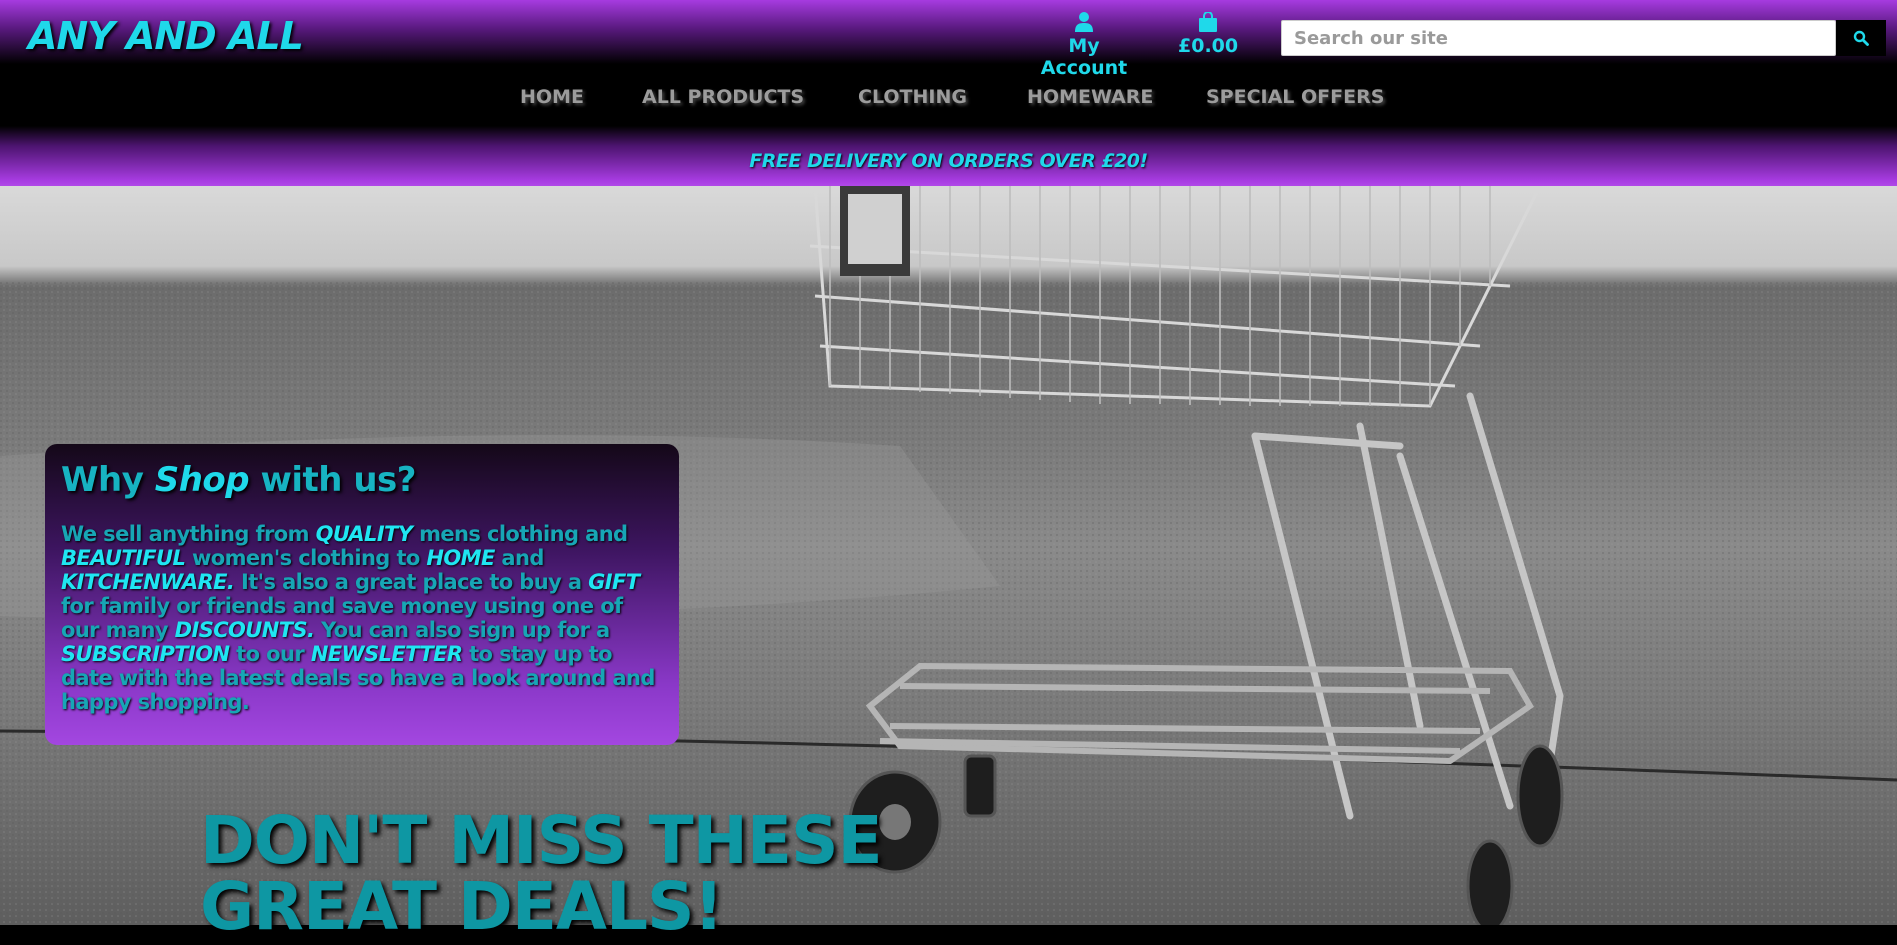 The height and width of the screenshot is (945, 1897). I want to click on shopping-bag-icon, so click(1208, 22).